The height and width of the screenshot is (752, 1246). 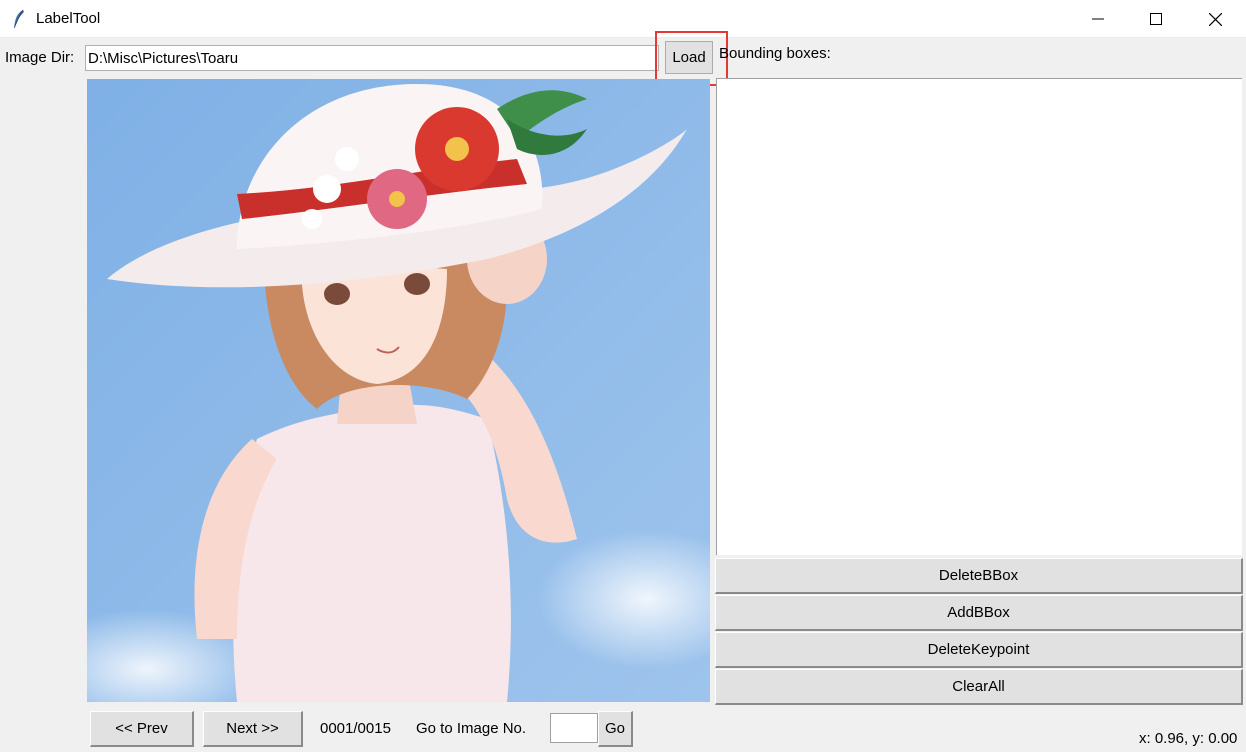 What do you see at coordinates (623, 19) in the screenshot?
I see `title-bar: LabelTool` at bounding box center [623, 19].